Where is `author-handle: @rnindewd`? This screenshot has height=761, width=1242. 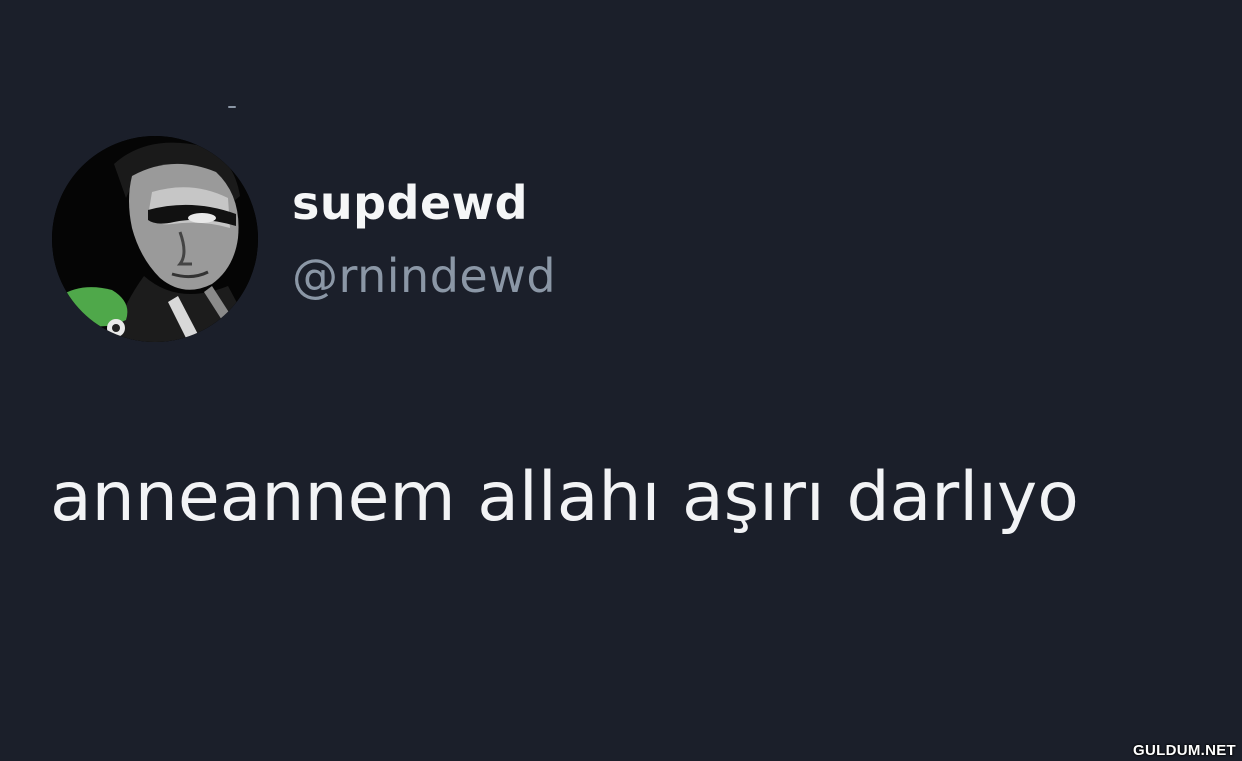
author-handle: @rnindewd is located at coordinates (424, 276).